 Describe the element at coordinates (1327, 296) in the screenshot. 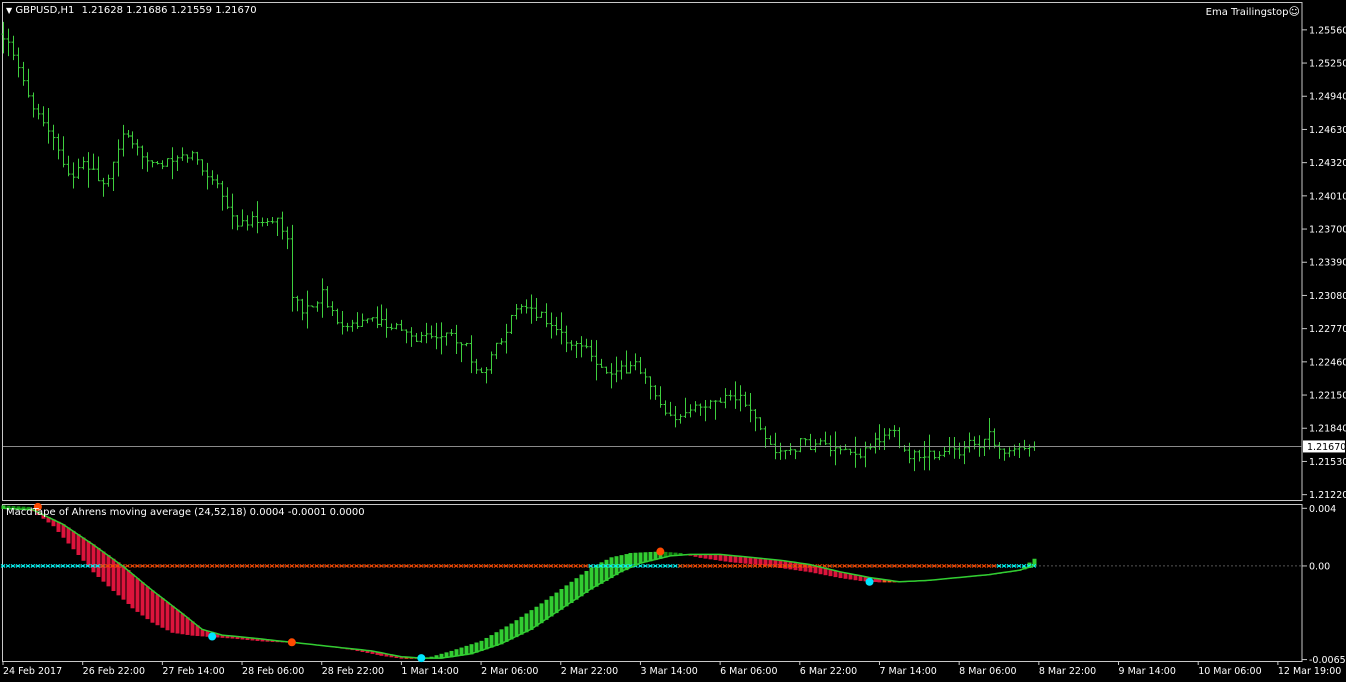

I see `price-tick-label: 1.23080` at that location.